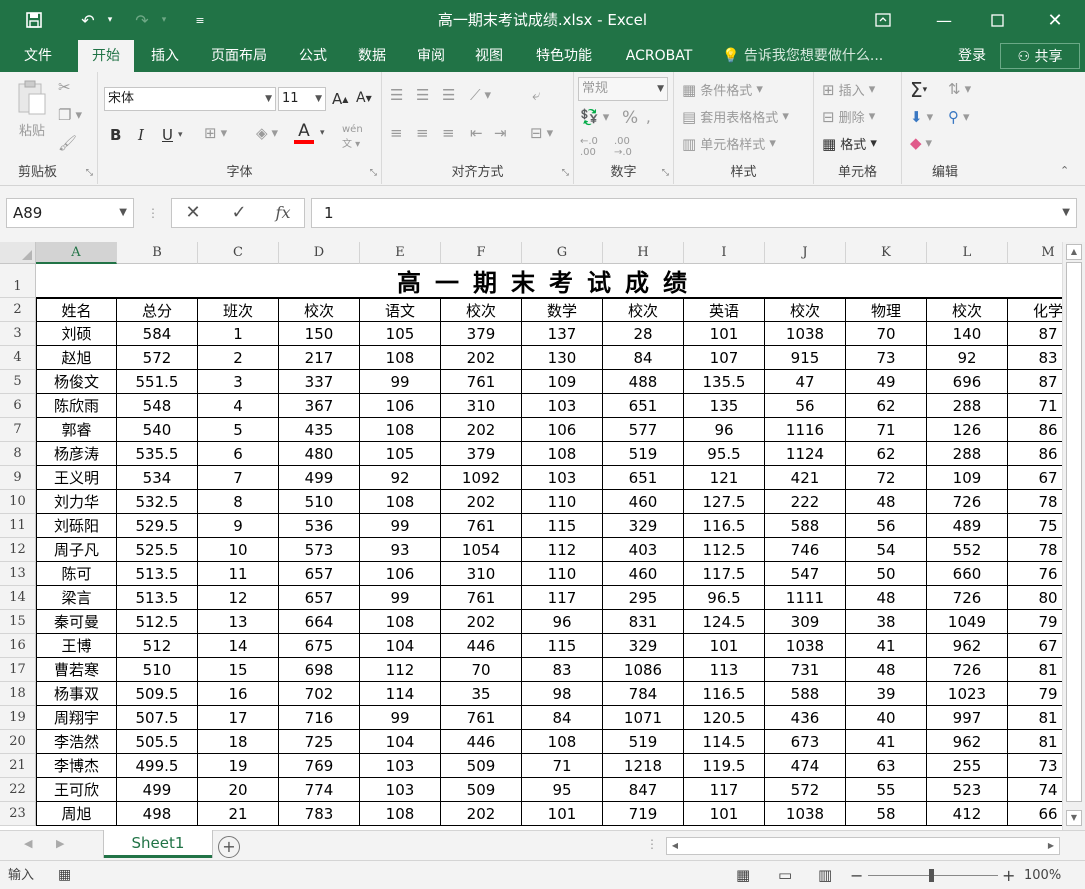 The width and height of the screenshot is (1085, 889). What do you see at coordinates (562, 718) in the screenshot?
I see `data-cell: 84` at bounding box center [562, 718].